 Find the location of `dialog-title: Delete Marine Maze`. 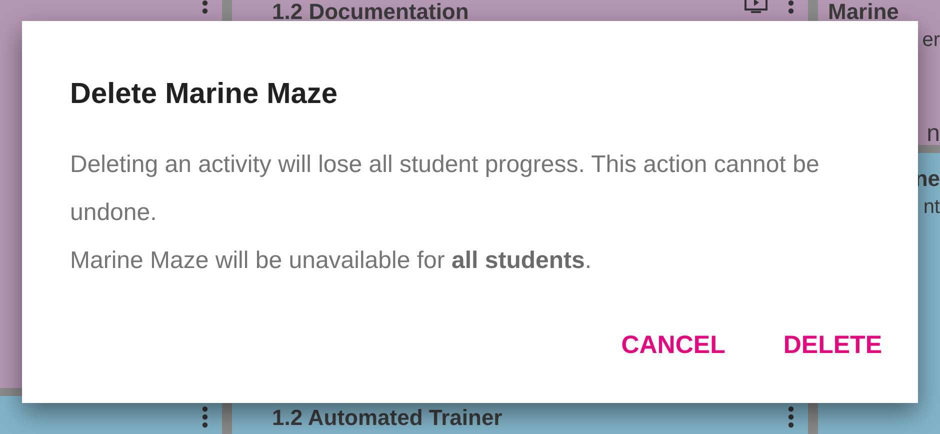

dialog-title: Delete Marine Maze is located at coordinates (204, 94).